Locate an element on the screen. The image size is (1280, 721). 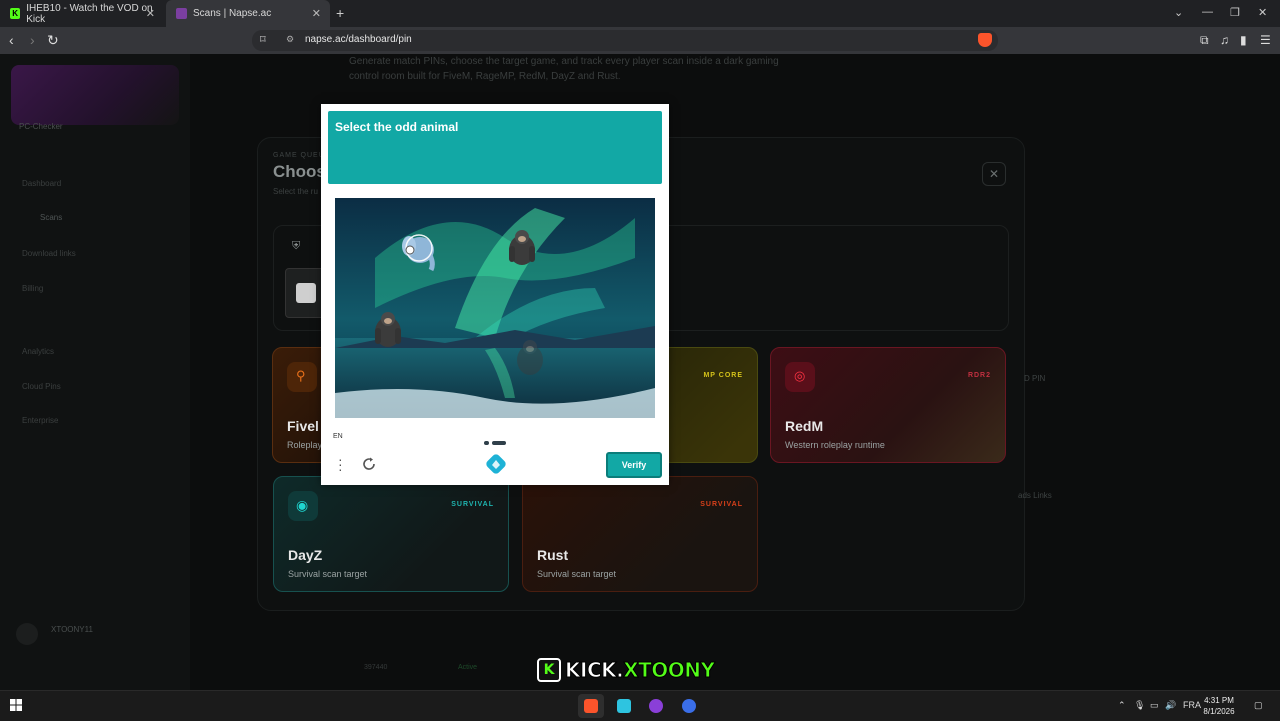
network-icon: ▭ is located at coordinates (1154, 705).